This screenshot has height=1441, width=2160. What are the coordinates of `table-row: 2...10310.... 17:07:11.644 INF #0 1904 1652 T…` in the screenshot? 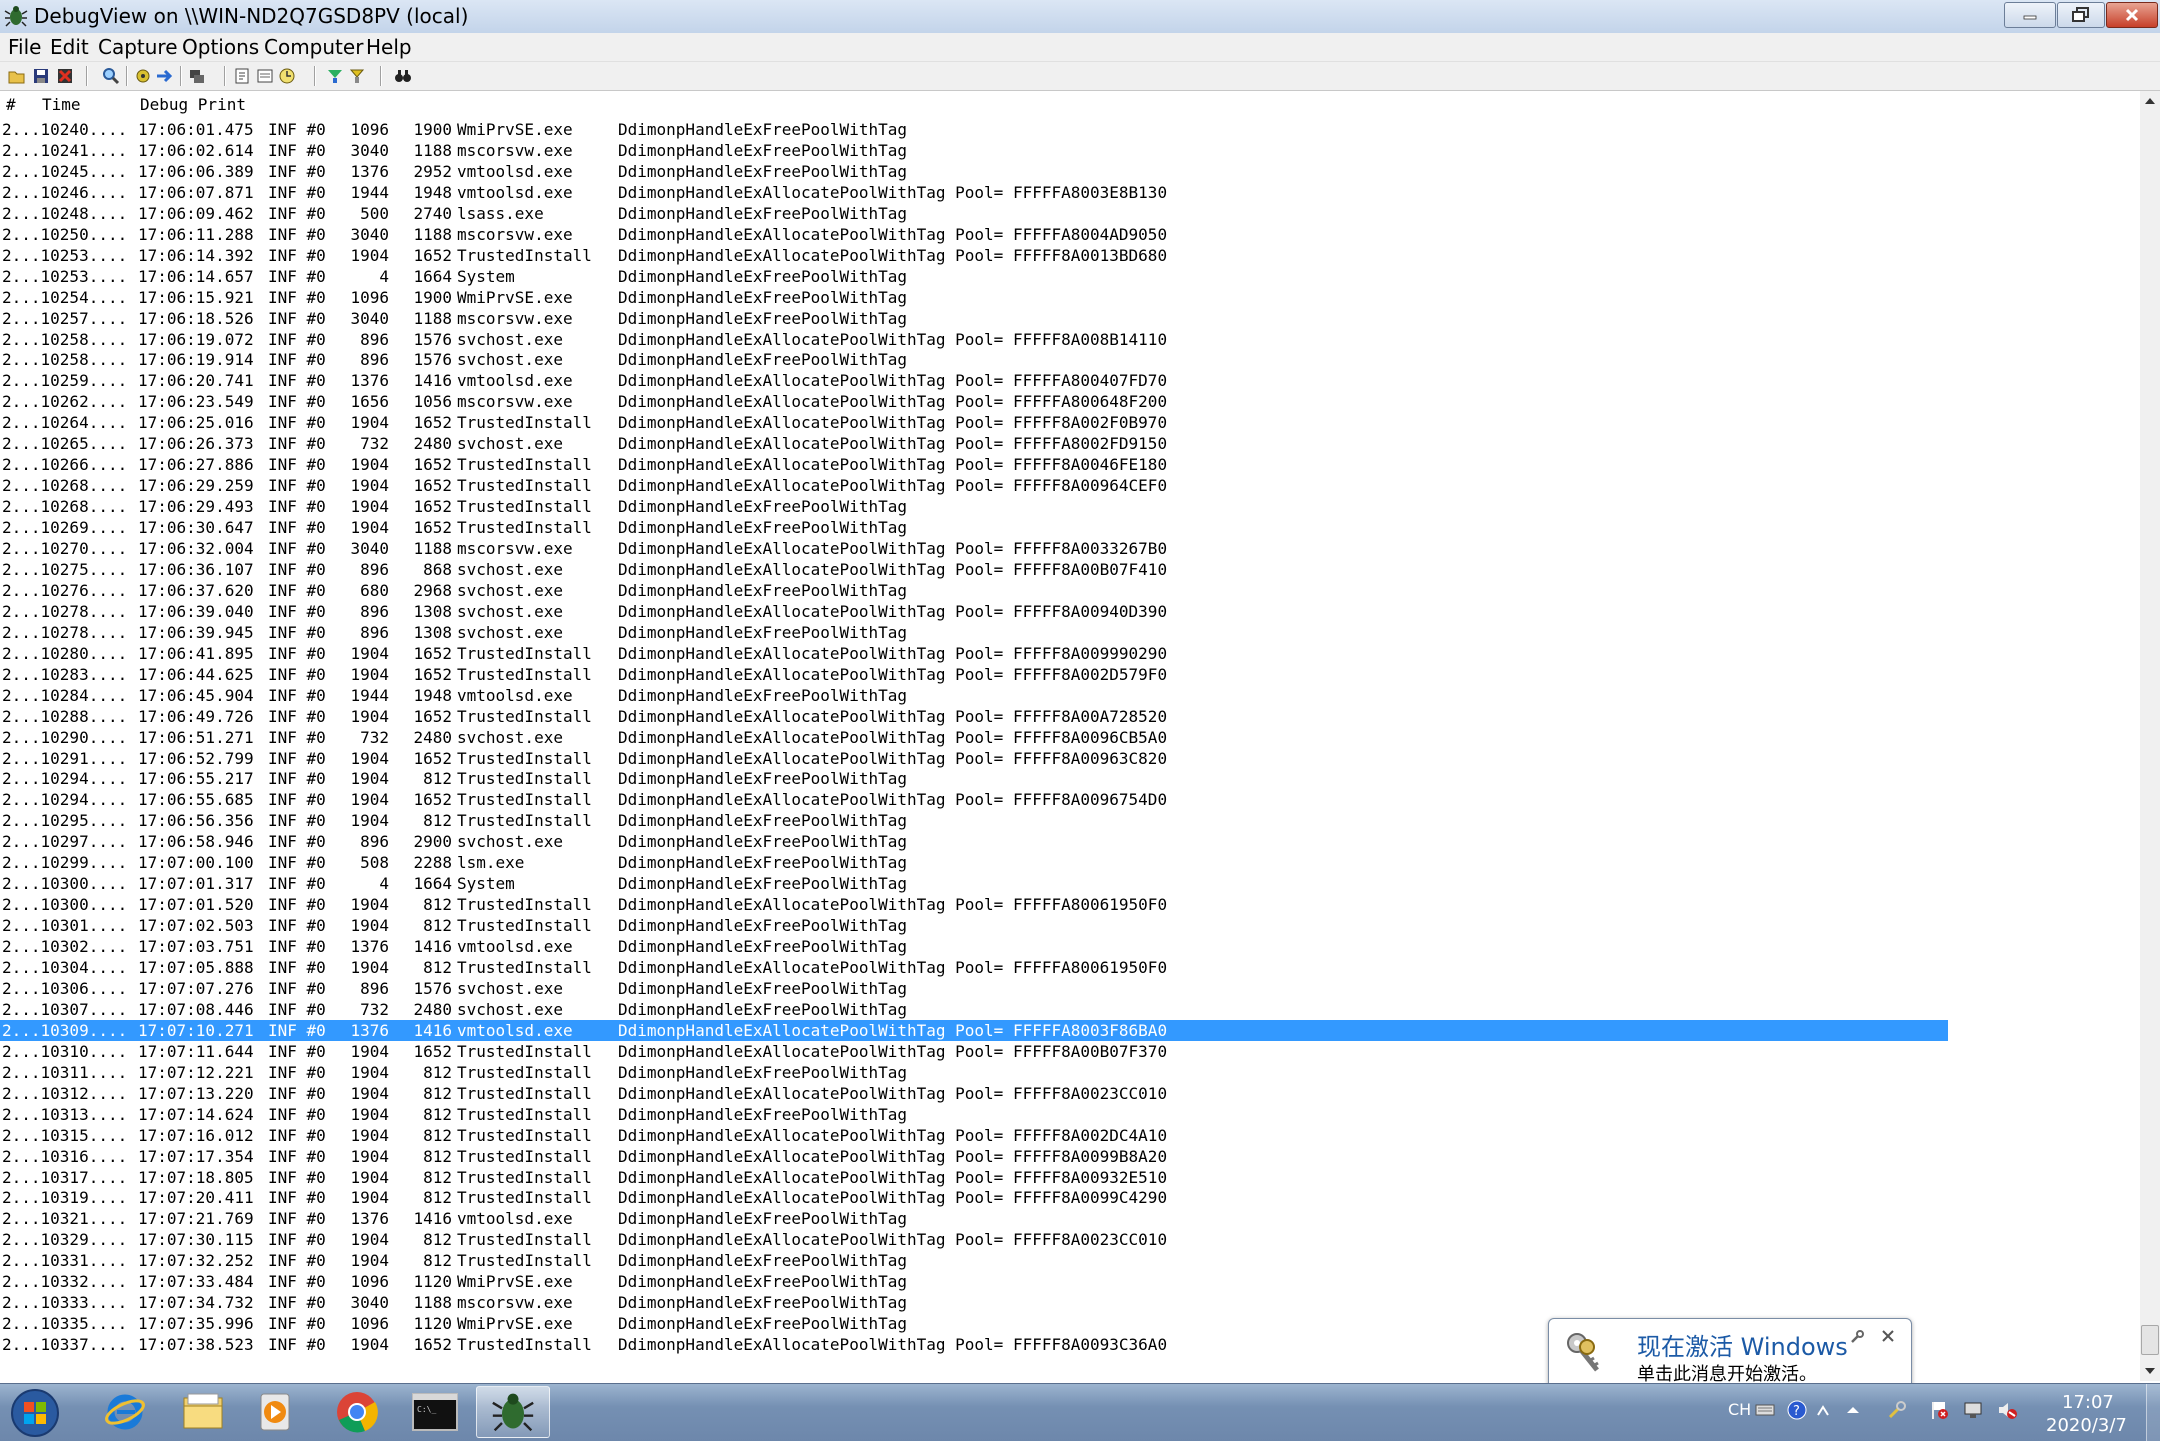 It's located at (974, 1051).